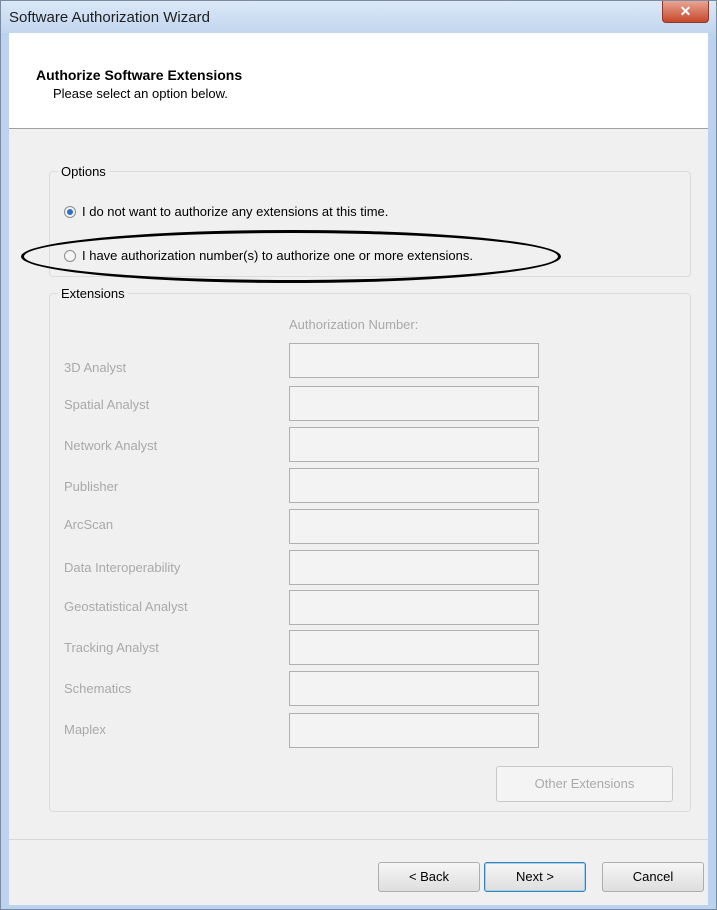 The image size is (717, 910). I want to click on other-extensions-button: Other Extensions, so click(584, 784).